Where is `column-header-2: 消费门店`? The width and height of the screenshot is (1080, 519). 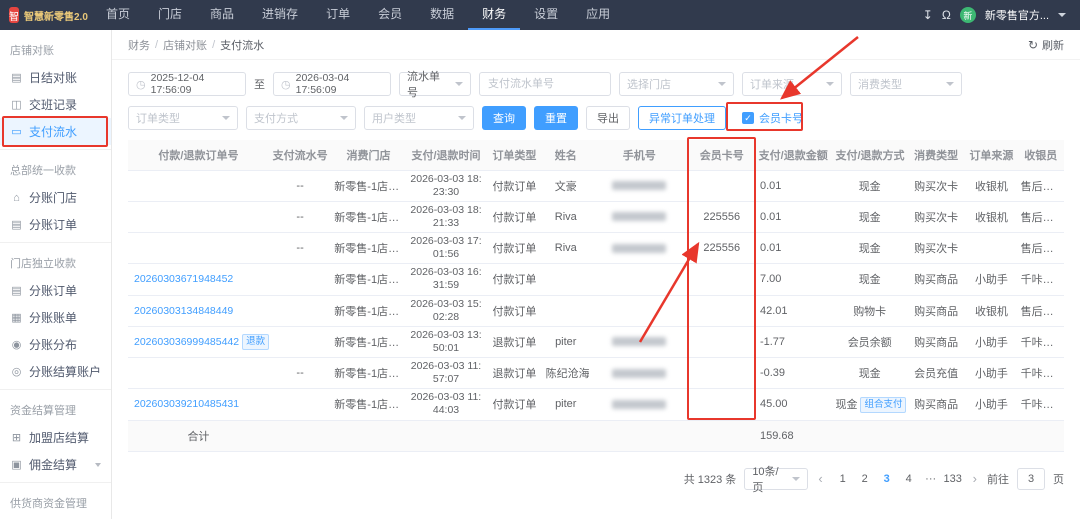
column-header-2: 消费门店 is located at coordinates (368, 155).